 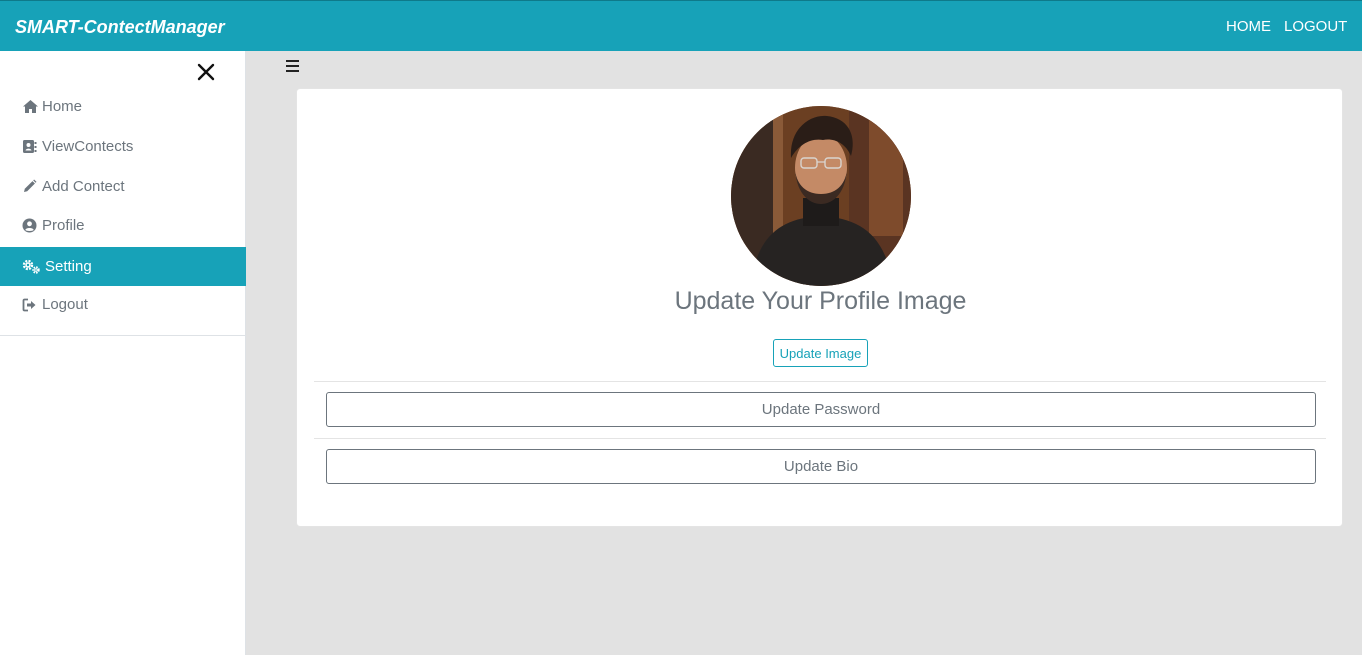 What do you see at coordinates (123, 304) in the screenshot?
I see `sidebar-item-logout: Logout` at bounding box center [123, 304].